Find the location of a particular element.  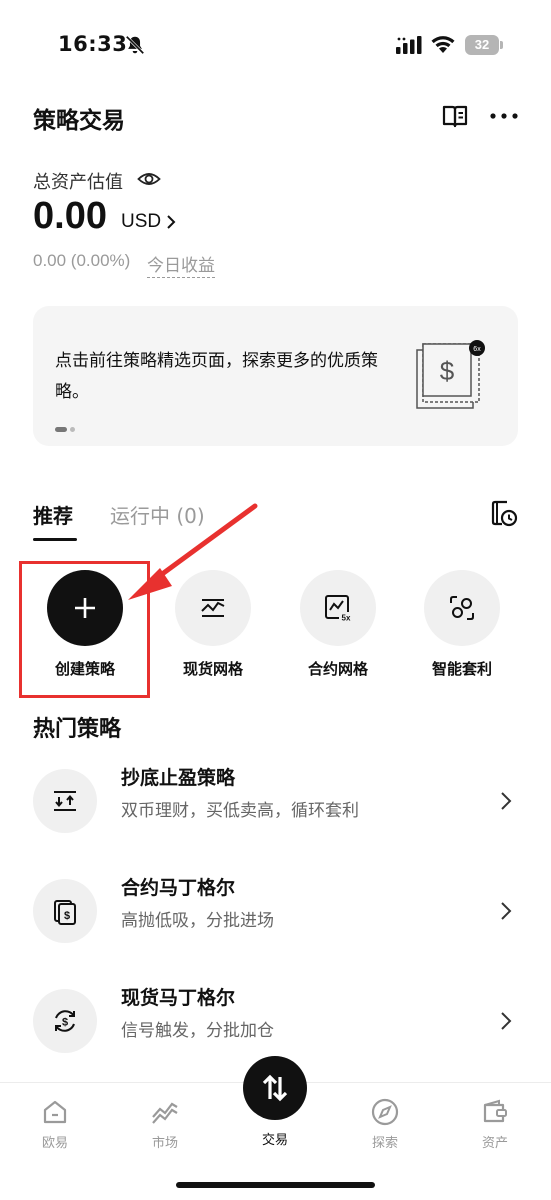

hot-strategies-title: 热门策略 is located at coordinates (77, 729).